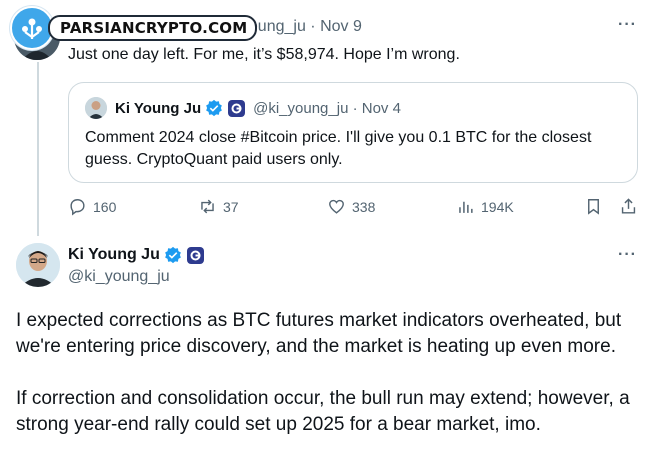 The width and height of the screenshot is (654, 452). Describe the element at coordinates (119, 277) in the screenshot. I see `author-handle: @ki_young_ju` at that location.